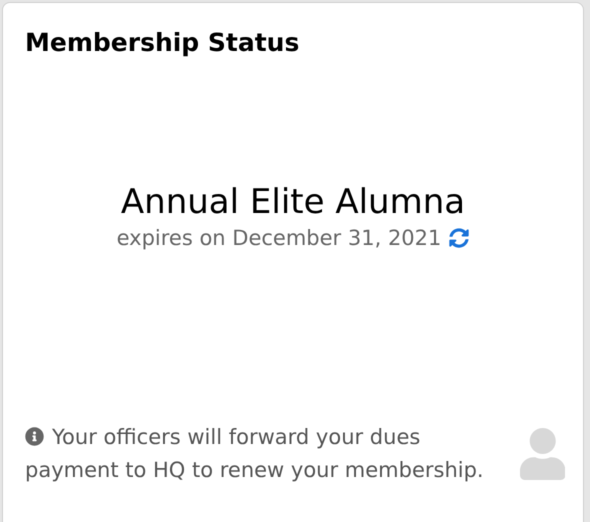 The height and width of the screenshot is (522, 590). What do you see at coordinates (542, 454) in the screenshot?
I see `user-avatar-icon` at bounding box center [542, 454].